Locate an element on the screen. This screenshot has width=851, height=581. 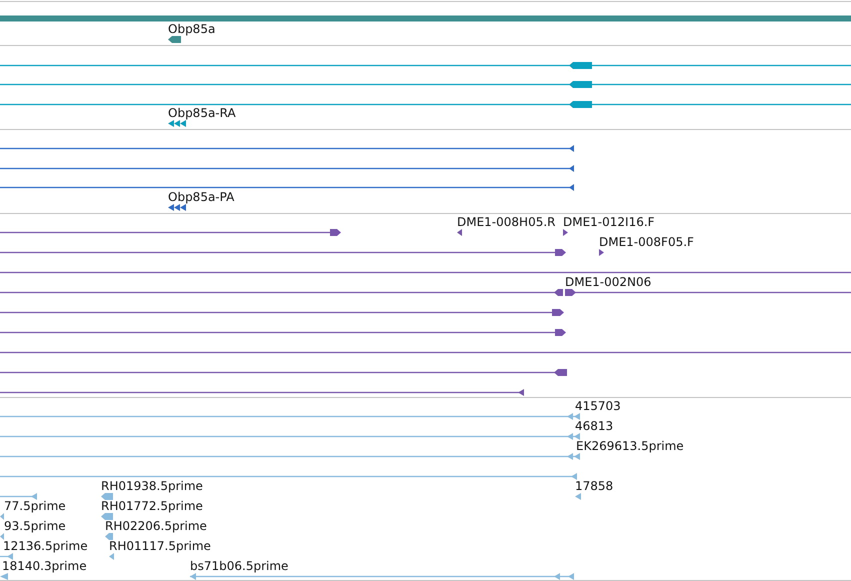
feature-label: 17858 is located at coordinates (594, 486).